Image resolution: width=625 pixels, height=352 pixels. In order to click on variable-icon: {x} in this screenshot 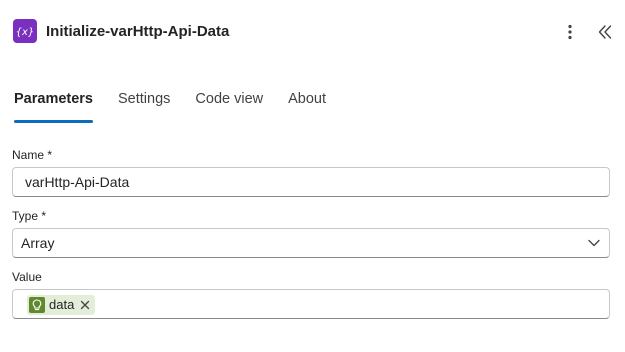, I will do `click(25, 31)`.